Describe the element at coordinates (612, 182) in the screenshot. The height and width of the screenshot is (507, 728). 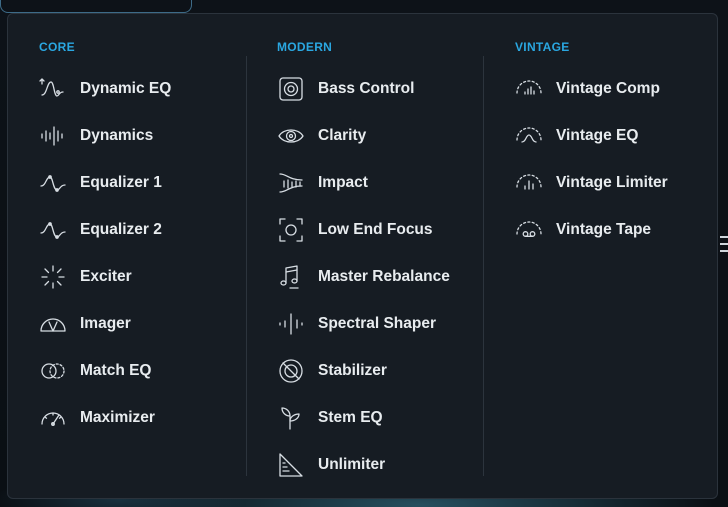
I see `menu-item-label: Vintage Limiter` at that location.